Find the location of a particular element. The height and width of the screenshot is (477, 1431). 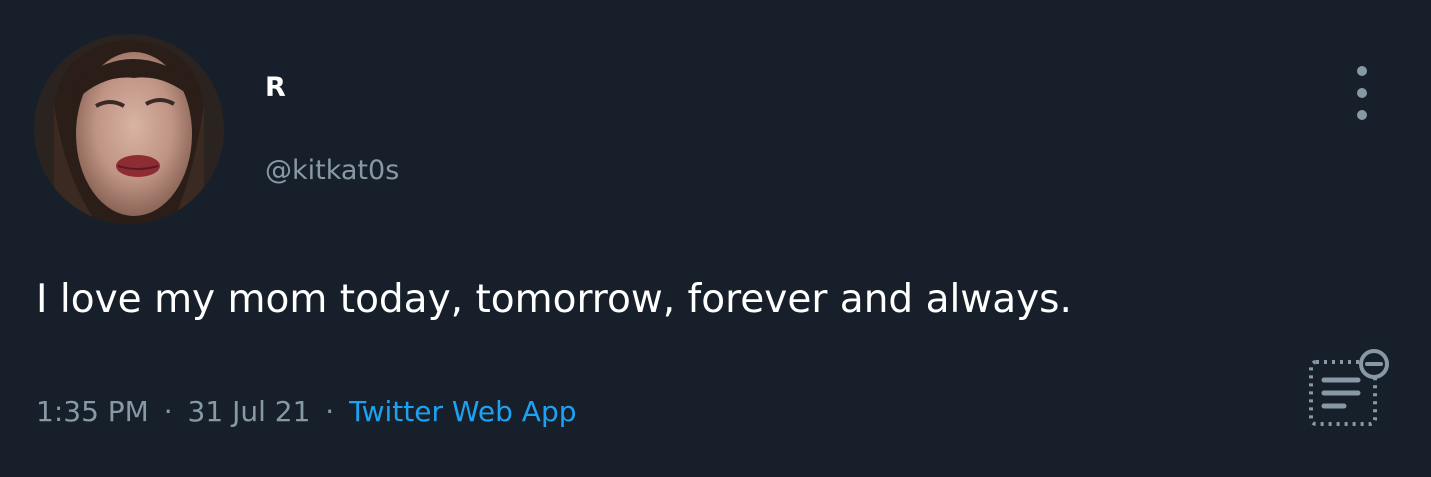

tweet-source-link: Twitter Web App is located at coordinates (462, 411).